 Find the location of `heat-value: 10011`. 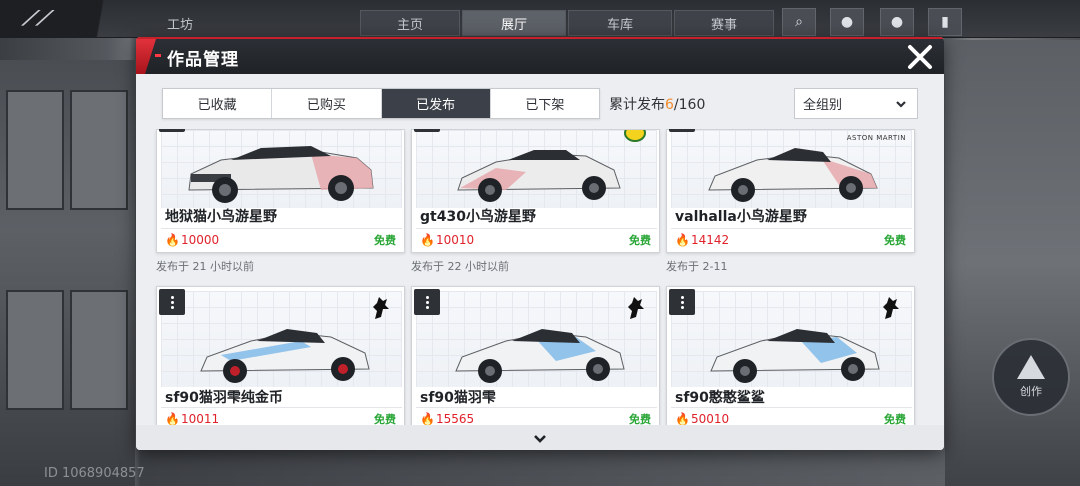

heat-value: 10011 is located at coordinates (200, 418).